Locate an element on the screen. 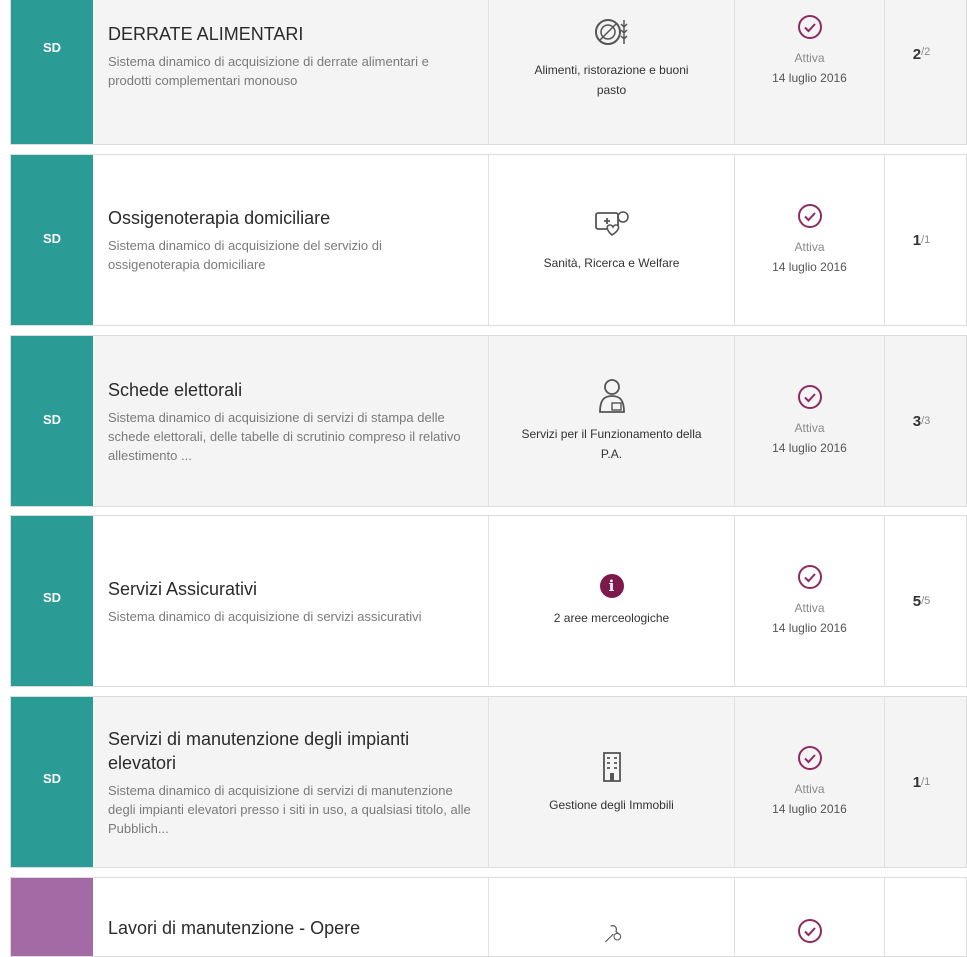 The width and height of the screenshot is (967, 957). category-cell: Sanità, Ricerca e Welfare is located at coordinates (612, 240).